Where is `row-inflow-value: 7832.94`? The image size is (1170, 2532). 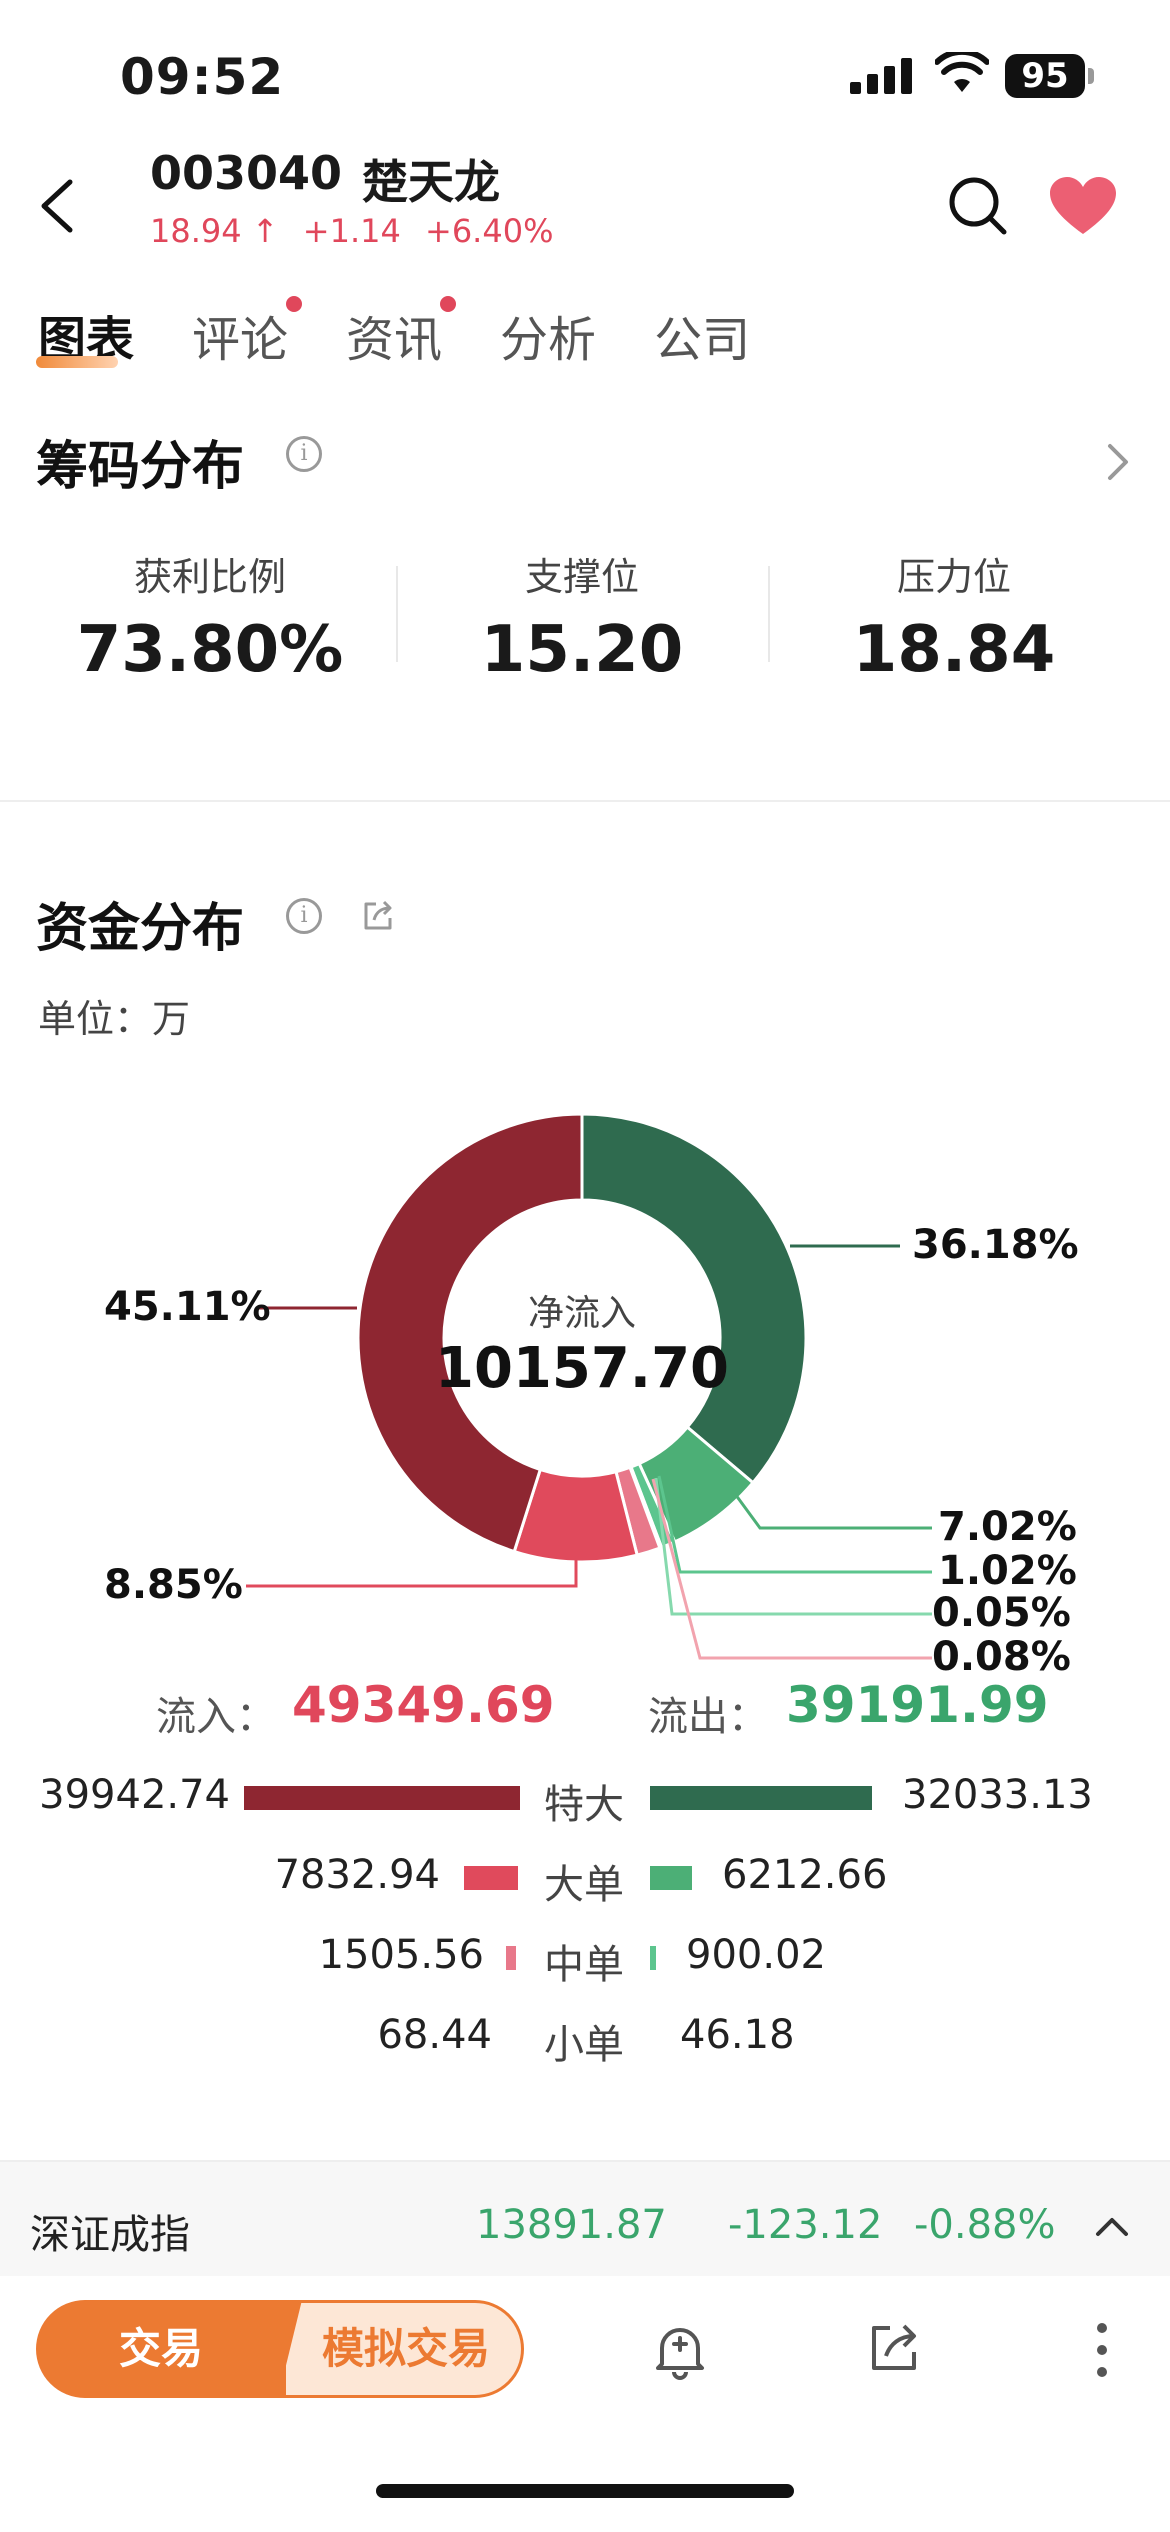 row-inflow-value: 7832.94 is located at coordinates (357, 1875).